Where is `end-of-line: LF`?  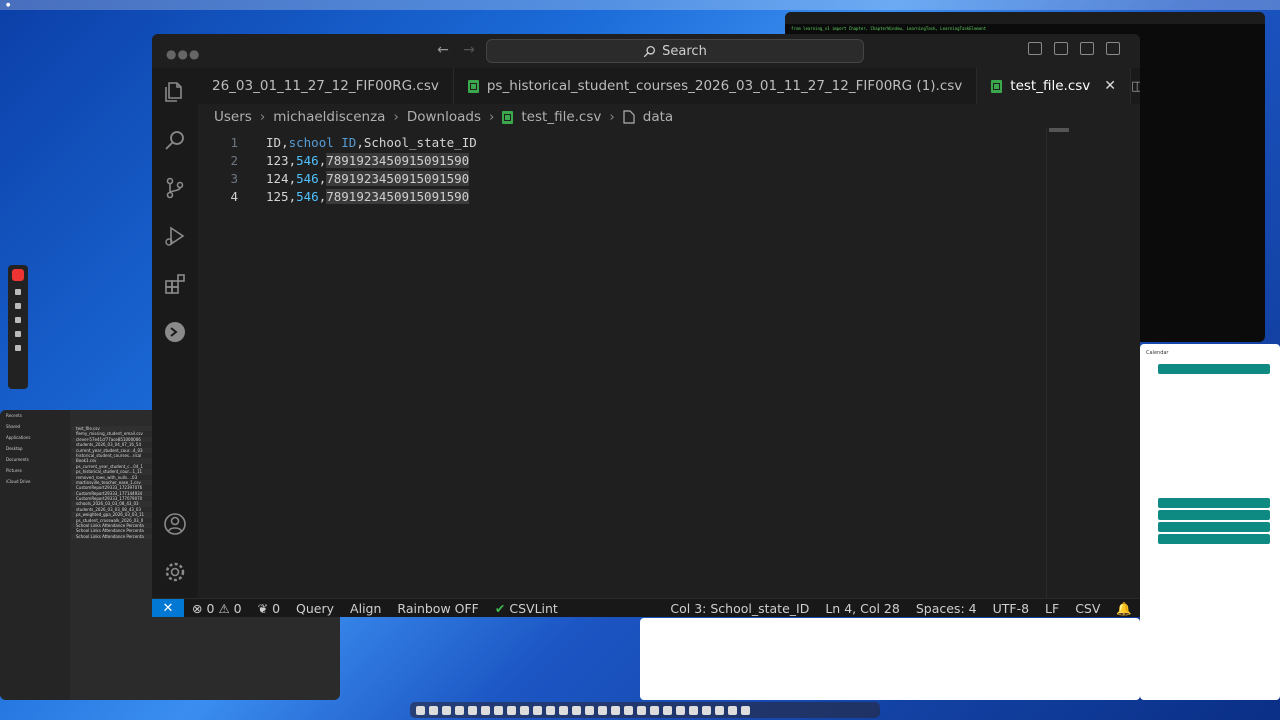
end-of-line: LF is located at coordinates (1052, 608).